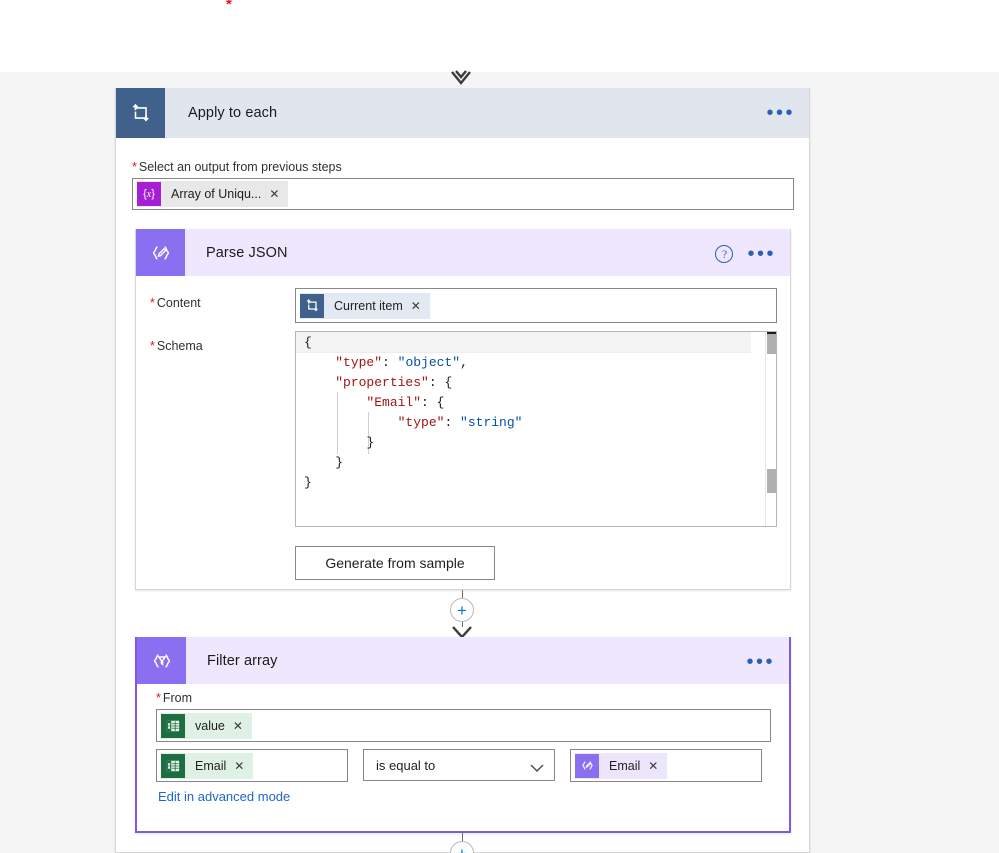 This screenshot has height=853, width=999. Describe the element at coordinates (394, 382) in the screenshot. I see `code-line: "properties": {` at that location.